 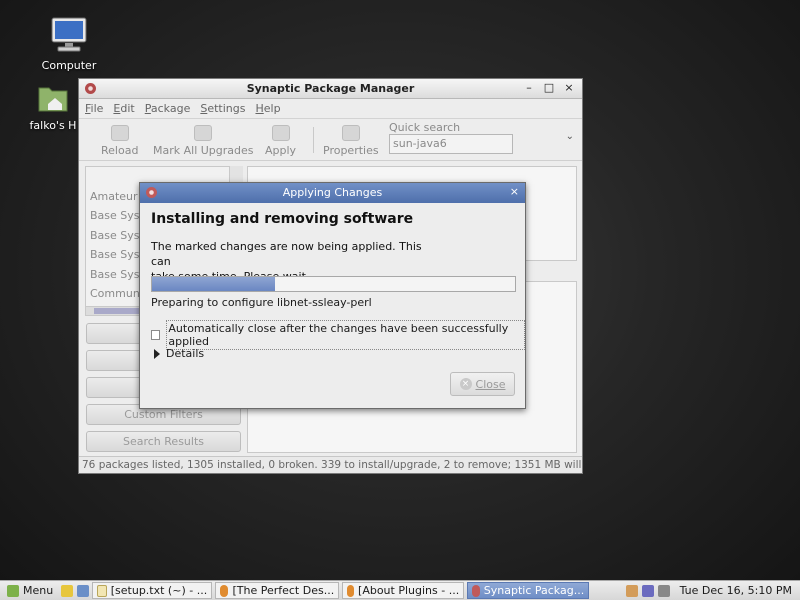 I want to click on apply-button: Apply, so click(x=280, y=141).